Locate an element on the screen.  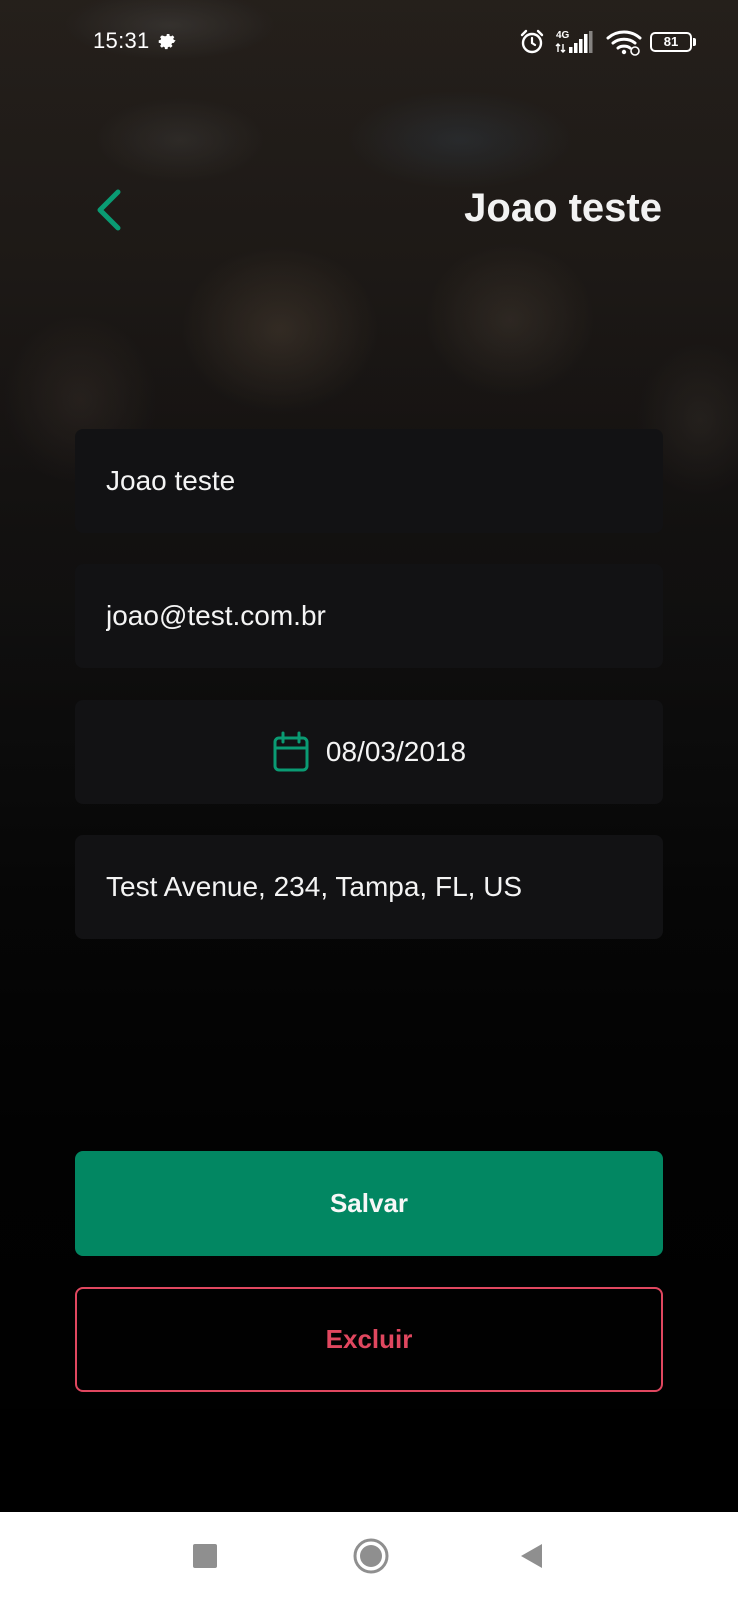
page-title: Joao teste is located at coordinates (563, 208).